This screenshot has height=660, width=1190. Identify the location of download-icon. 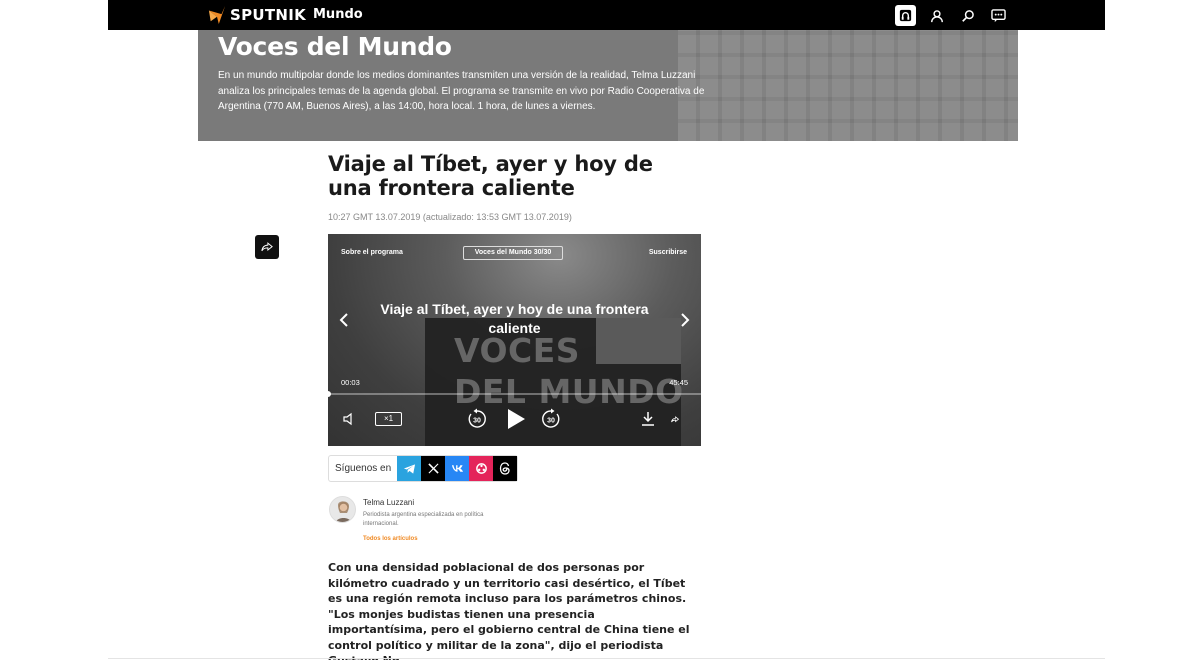
(648, 418).